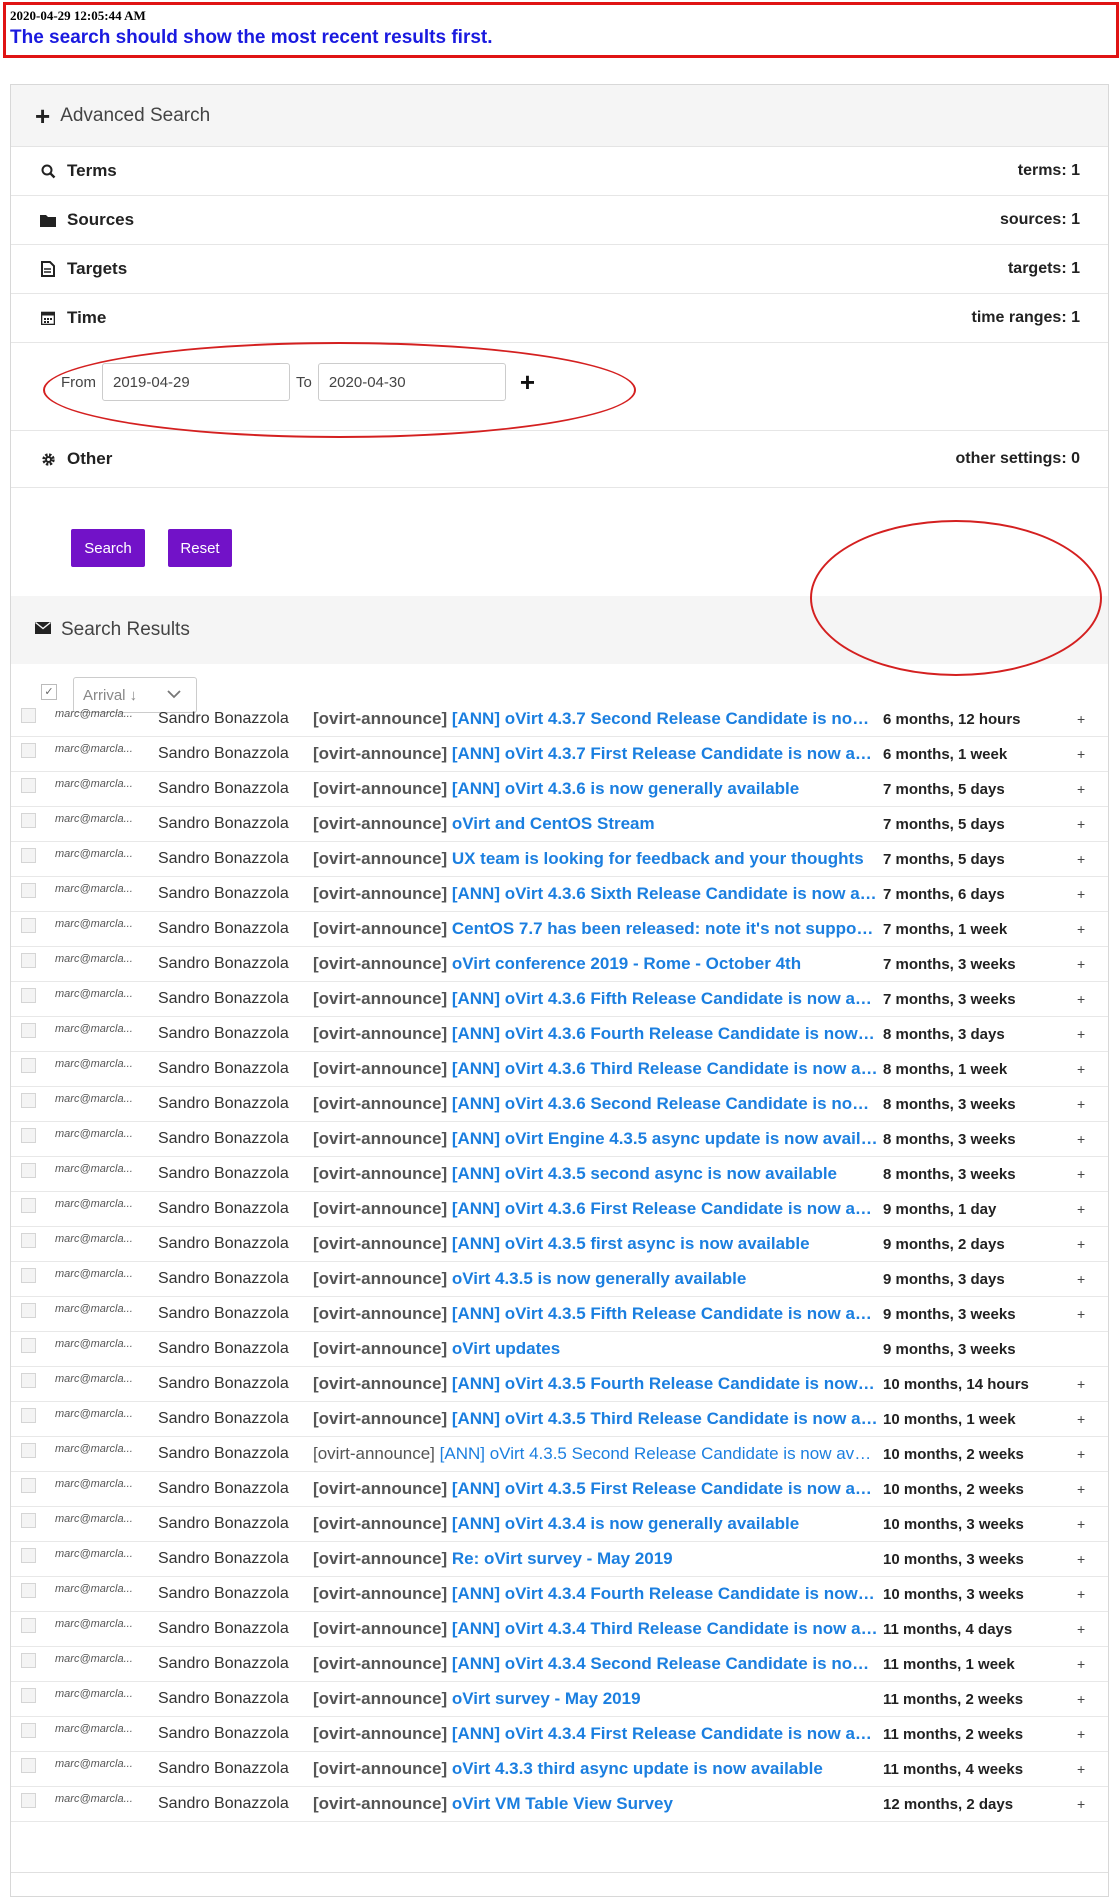 The image size is (1120, 1897). I want to click on search-button: Search, so click(108, 548).